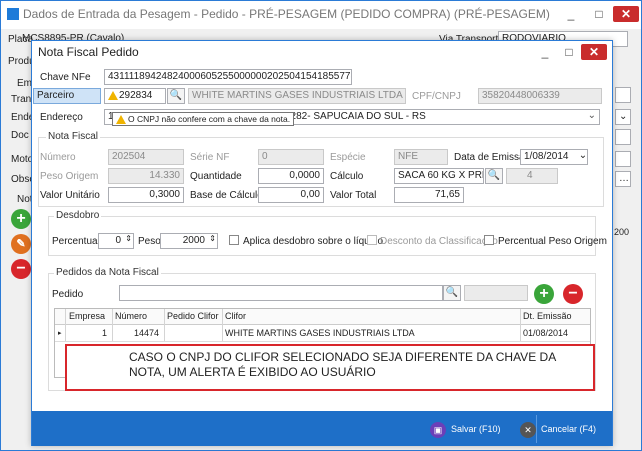 This screenshot has width=642, height=451. What do you see at coordinates (24, 83) in the screenshot?
I see `side-label-em: Em` at bounding box center [24, 83].